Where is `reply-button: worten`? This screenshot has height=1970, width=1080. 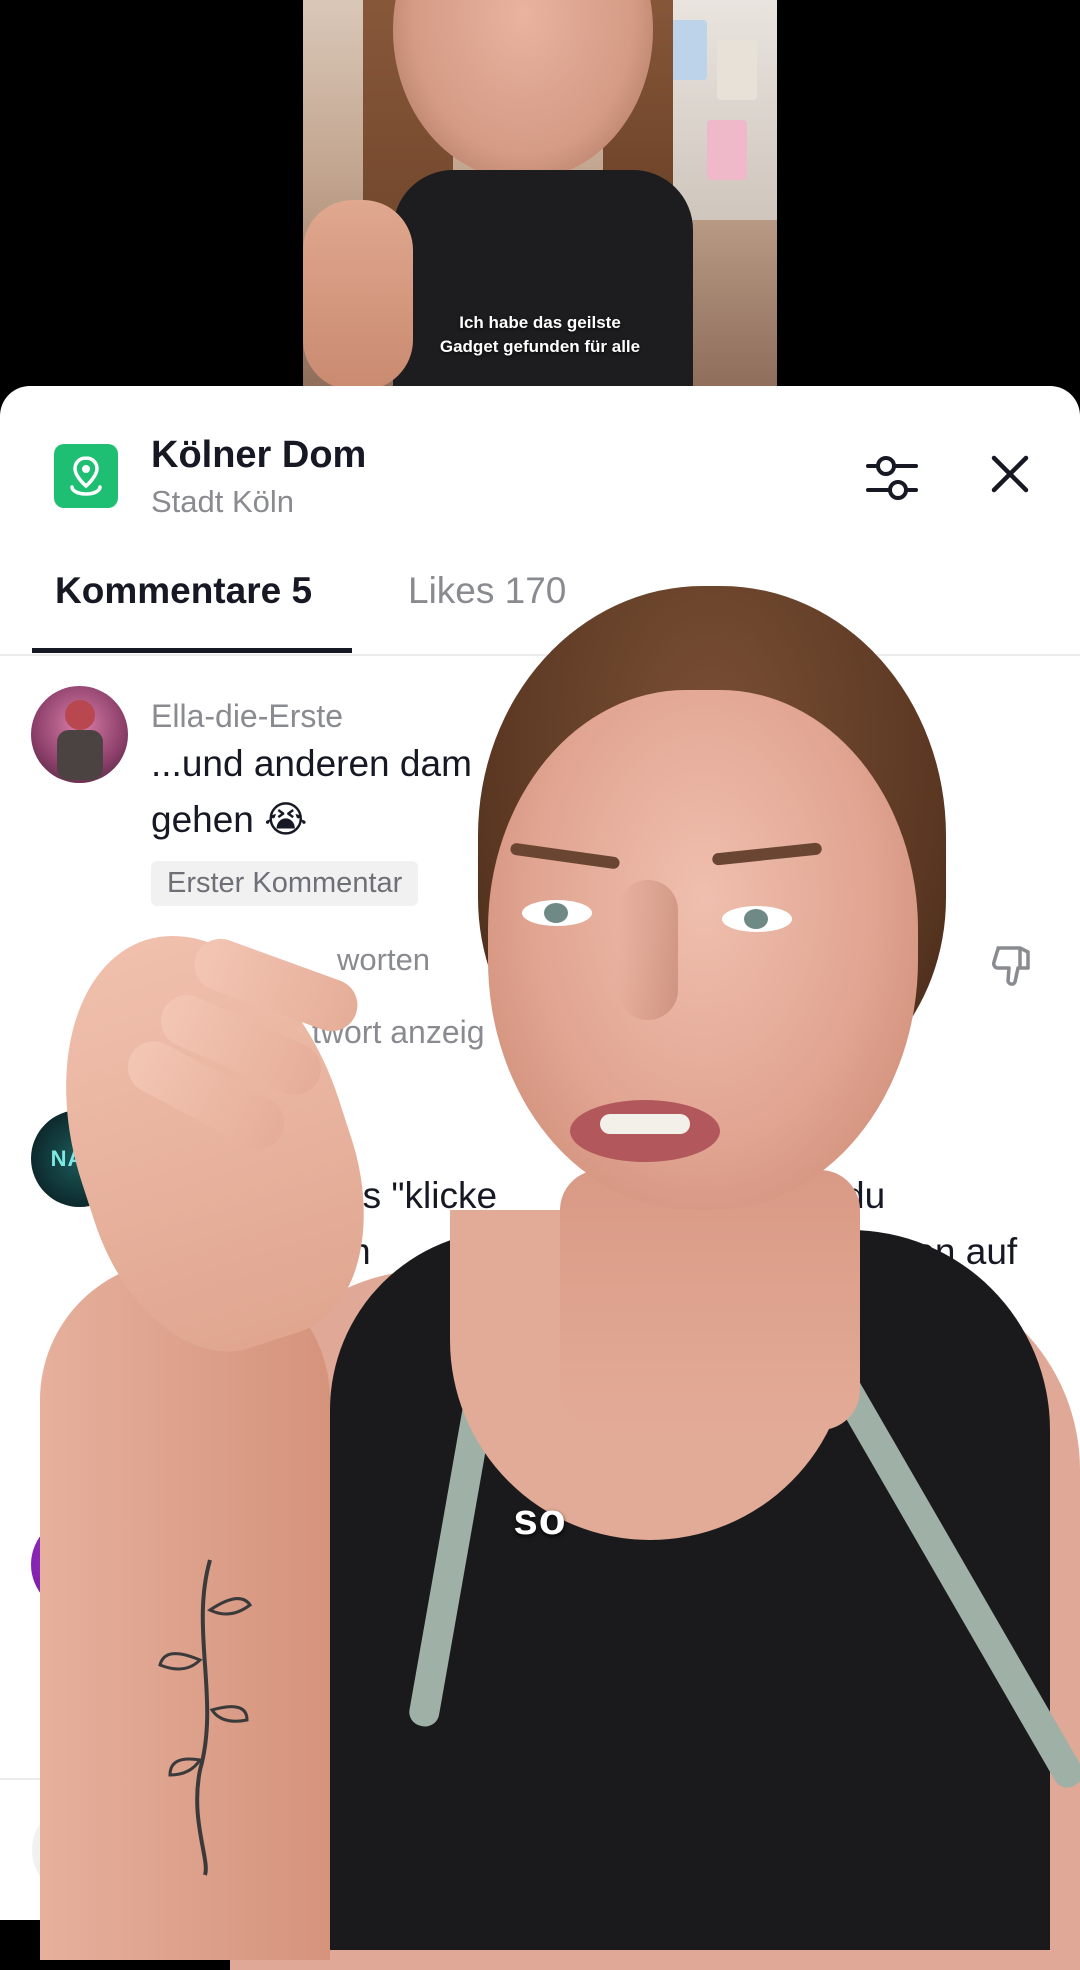 reply-button: worten is located at coordinates (383, 960).